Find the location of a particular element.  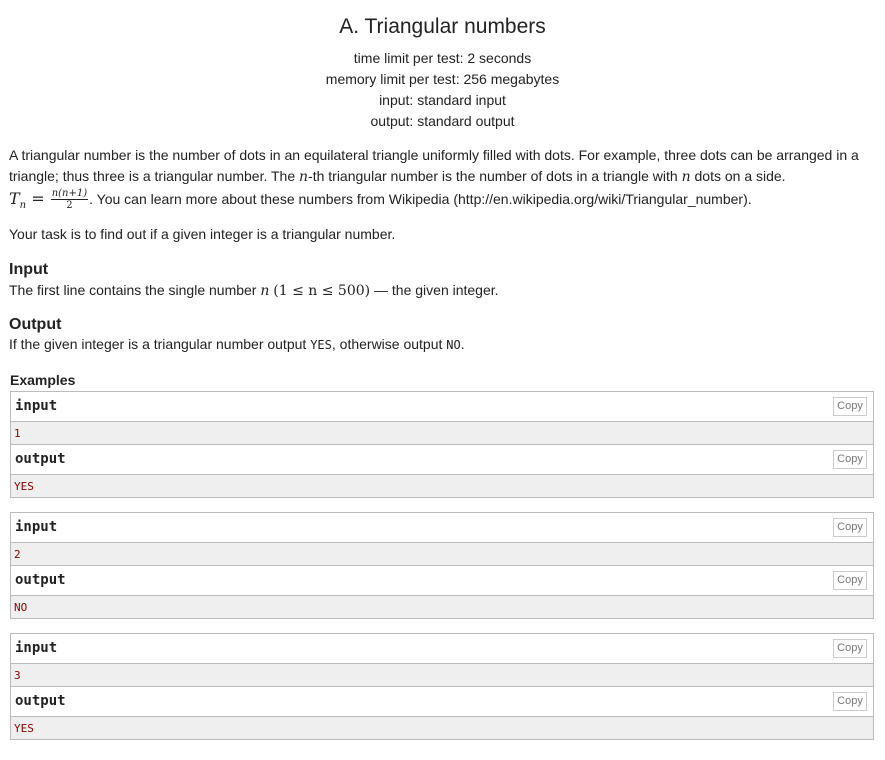

time-limit: time limit per test: 2 seconds is located at coordinates (442, 58).